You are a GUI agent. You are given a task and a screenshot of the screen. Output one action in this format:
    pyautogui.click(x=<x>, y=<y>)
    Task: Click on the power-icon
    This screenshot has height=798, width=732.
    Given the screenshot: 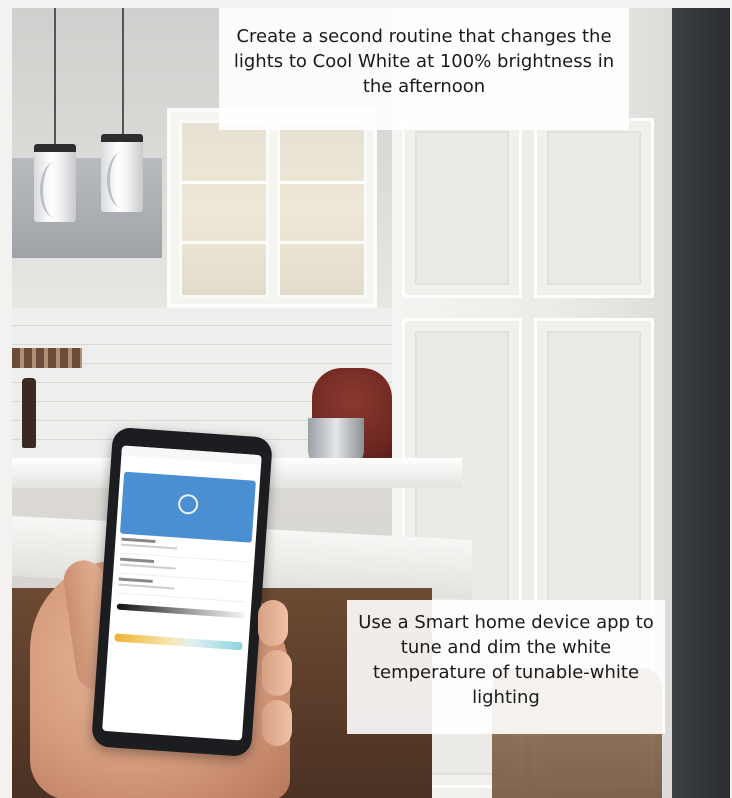 What is the action you would take?
    pyautogui.click(x=188, y=504)
    